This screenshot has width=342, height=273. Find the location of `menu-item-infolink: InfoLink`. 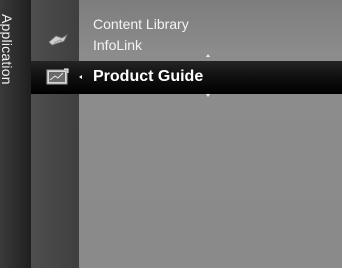

menu-item-infolink: InfoLink is located at coordinates (117, 45).